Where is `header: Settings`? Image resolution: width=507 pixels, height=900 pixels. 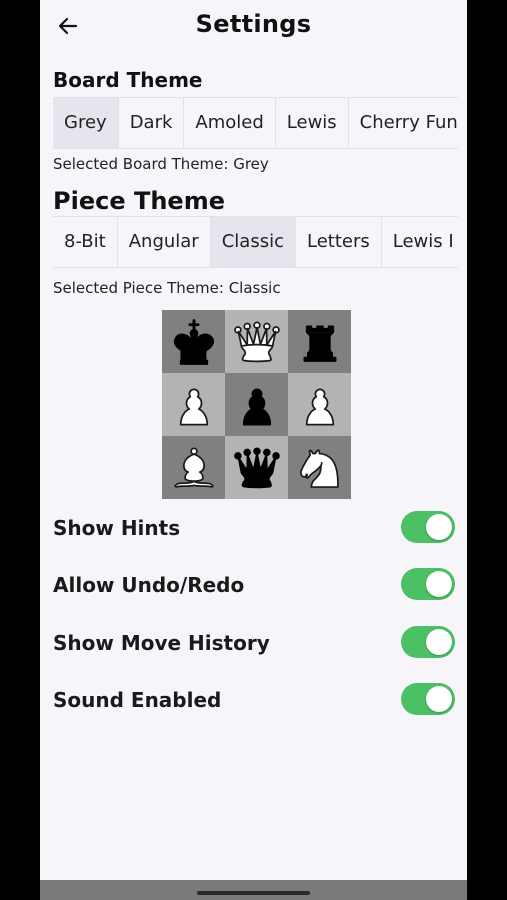 header: Settings is located at coordinates (253, 26).